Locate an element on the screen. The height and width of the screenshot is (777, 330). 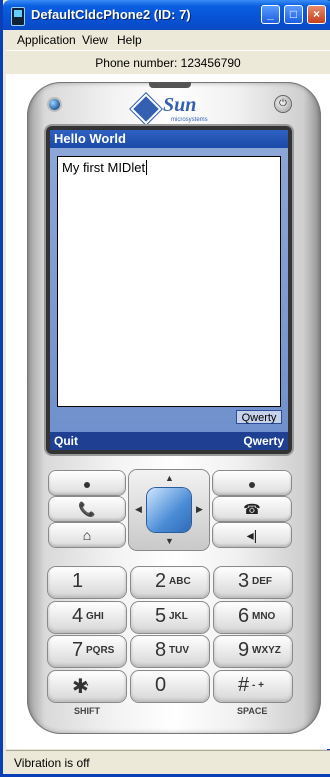
key-letters: MNO is located at coordinates (264, 616).